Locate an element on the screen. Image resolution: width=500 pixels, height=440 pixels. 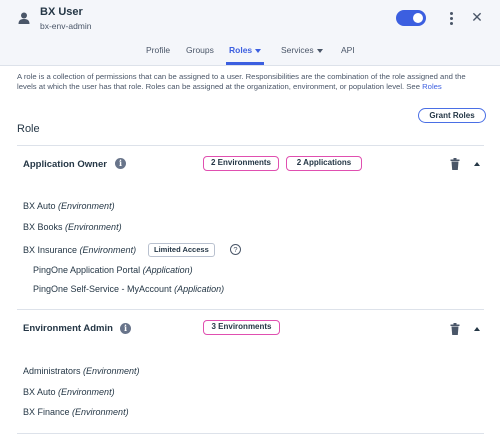
more-vertical-icon is located at coordinates (451, 18).